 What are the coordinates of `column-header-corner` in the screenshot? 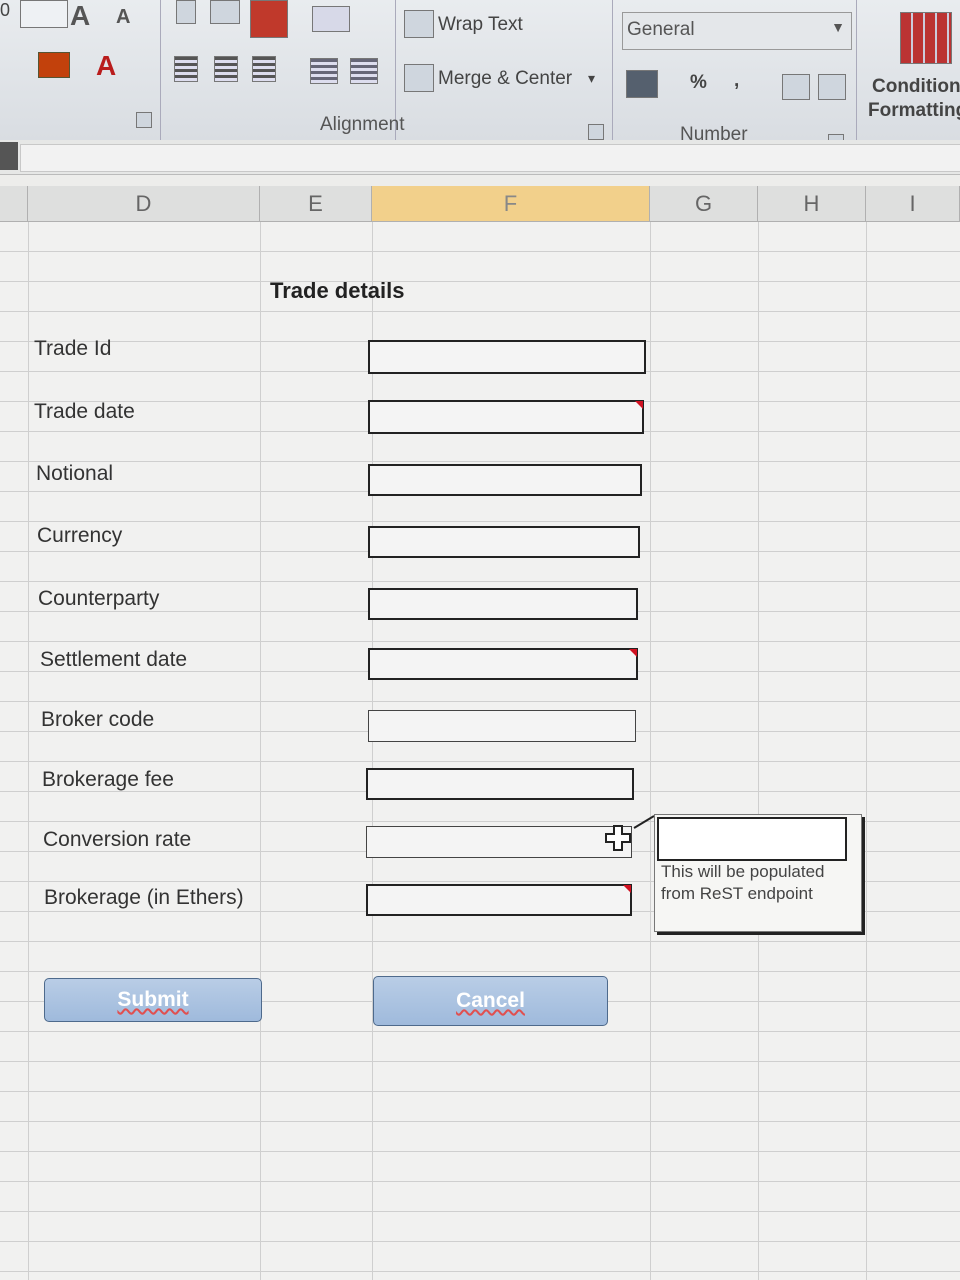 It's located at (14, 204).